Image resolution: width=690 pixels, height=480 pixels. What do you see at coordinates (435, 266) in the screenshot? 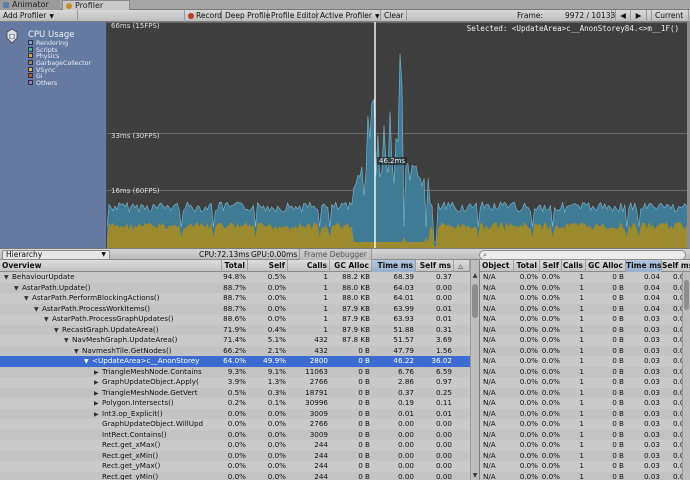
I see `column-header-self-ms: Self ms` at bounding box center [435, 266].